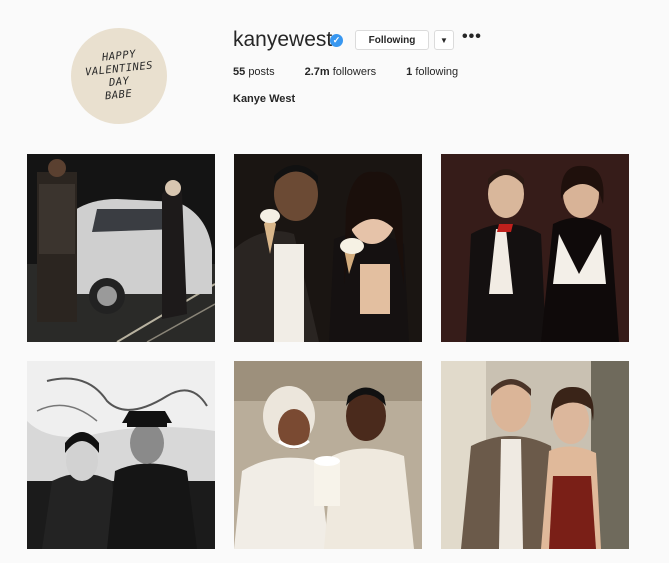 This screenshot has width=669, height=563. What do you see at coordinates (119, 95) in the screenshot?
I see `avatar-text-line-4: BABE` at bounding box center [119, 95].